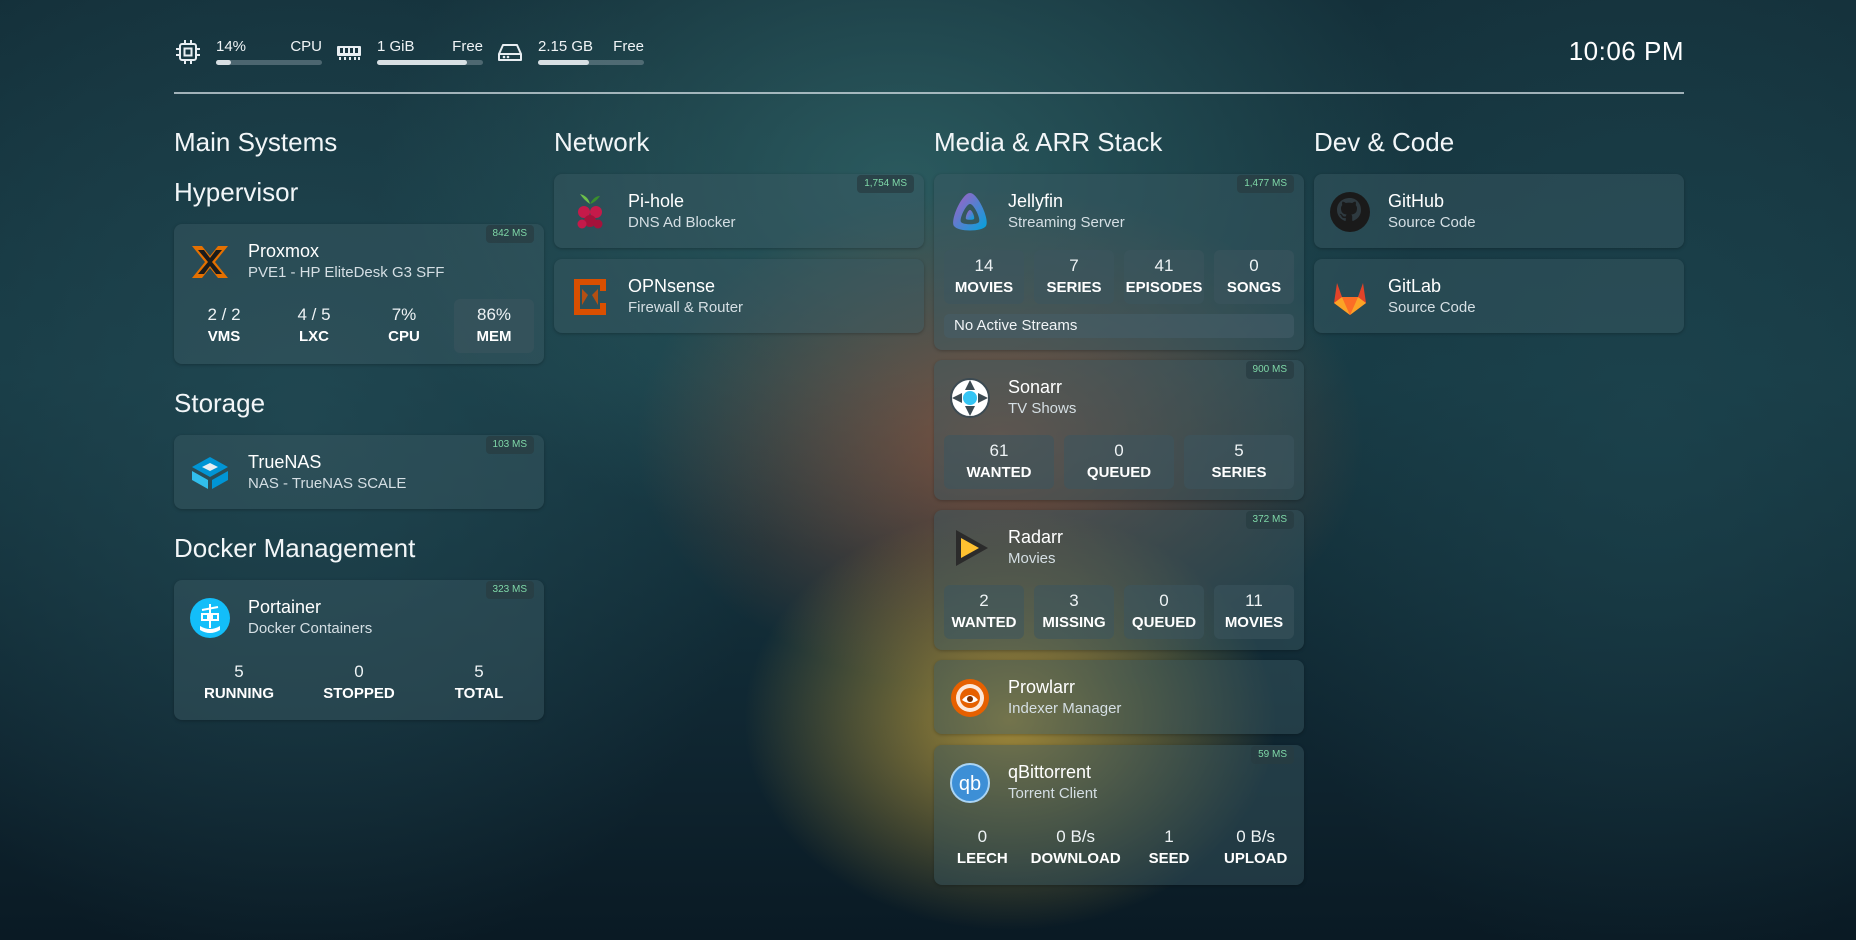 The height and width of the screenshot is (940, 1856). What do you see at coordinates (359, 326) in the screenshot?
I see `service-stats: 2 / 2 VMS 4 / 5 LXC 7% CPU 86% MEM` at bounding box center [359, 326].